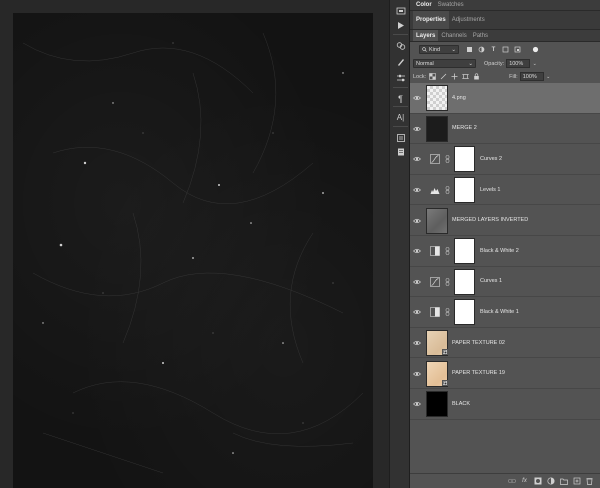 This screenshot has height=488, width=600. What do you see at coordinates (400, 117) in the screenshot?
I see `character-icon: A|` at bounding box center [400, 117].